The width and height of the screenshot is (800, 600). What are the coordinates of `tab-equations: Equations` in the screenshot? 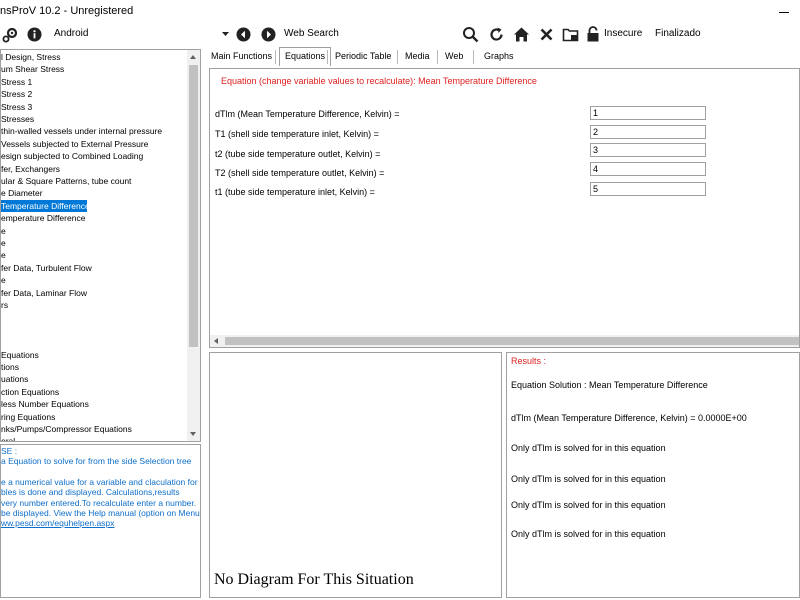 It's located at (305, 56).